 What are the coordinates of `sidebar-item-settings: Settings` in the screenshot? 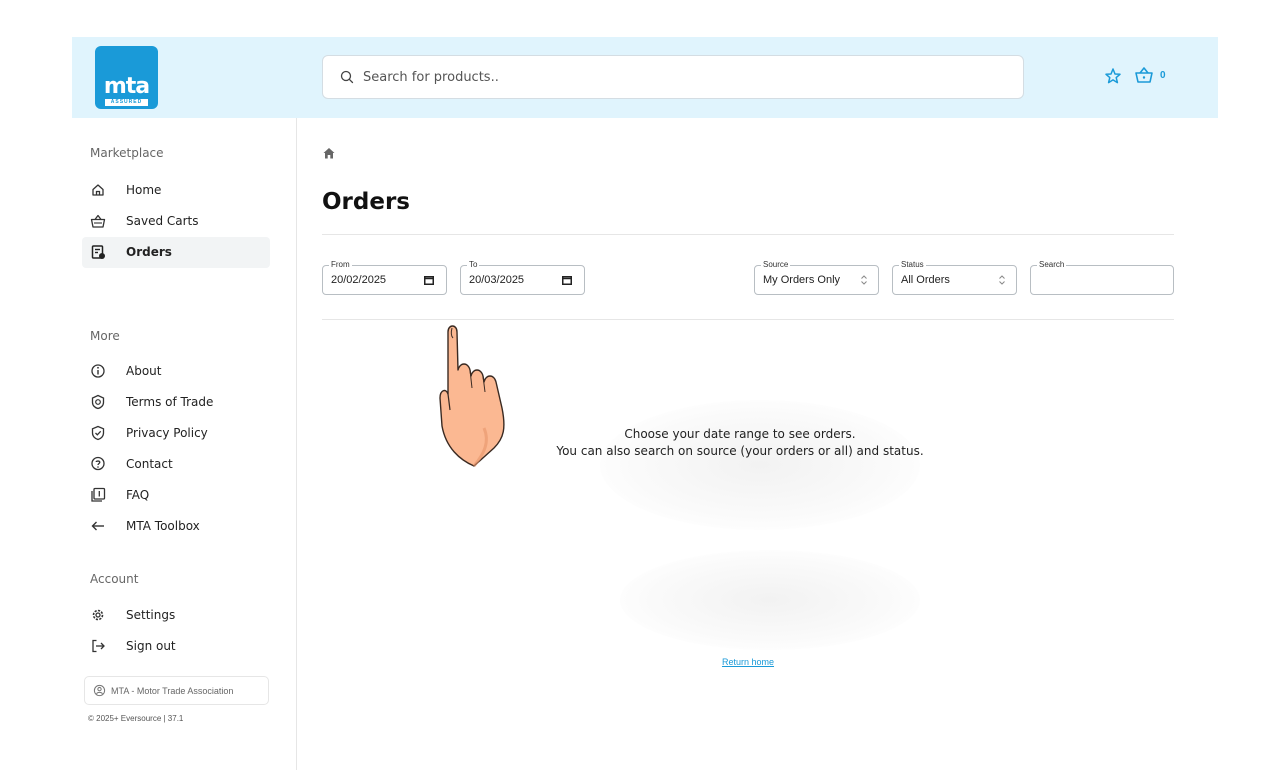 It's located at (176, 615).